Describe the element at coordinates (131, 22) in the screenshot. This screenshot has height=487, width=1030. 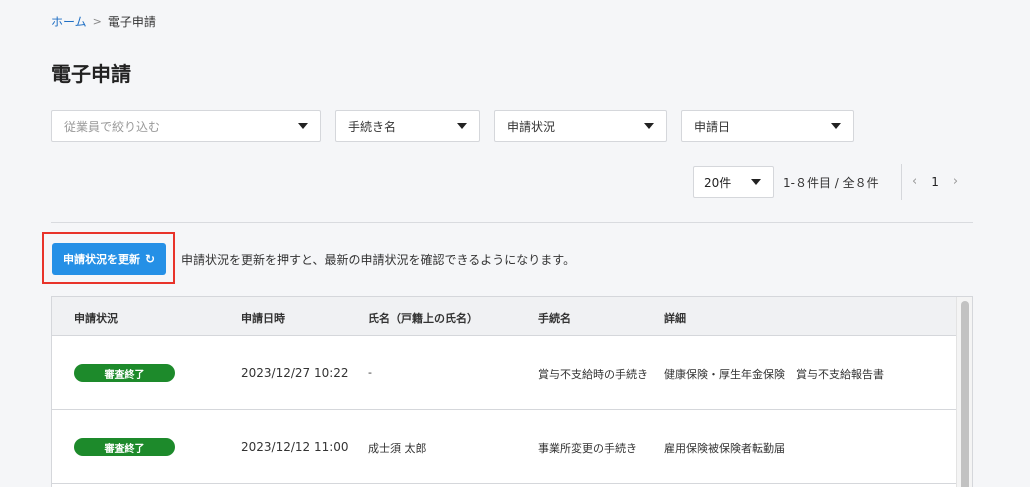
I see `breadcrumb-current: 電子申請` at that location.